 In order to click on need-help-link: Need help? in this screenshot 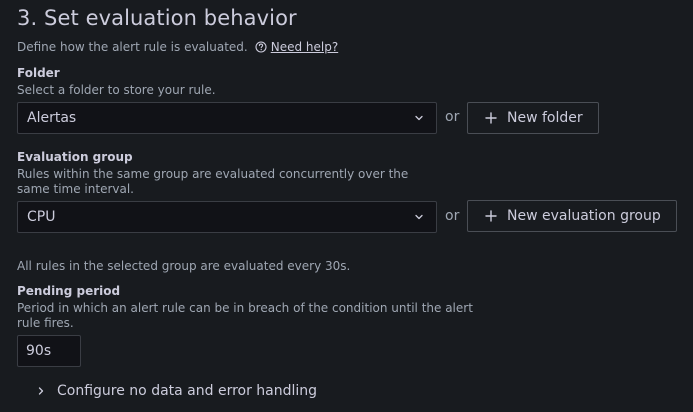, I will do `click(304, 47)`.